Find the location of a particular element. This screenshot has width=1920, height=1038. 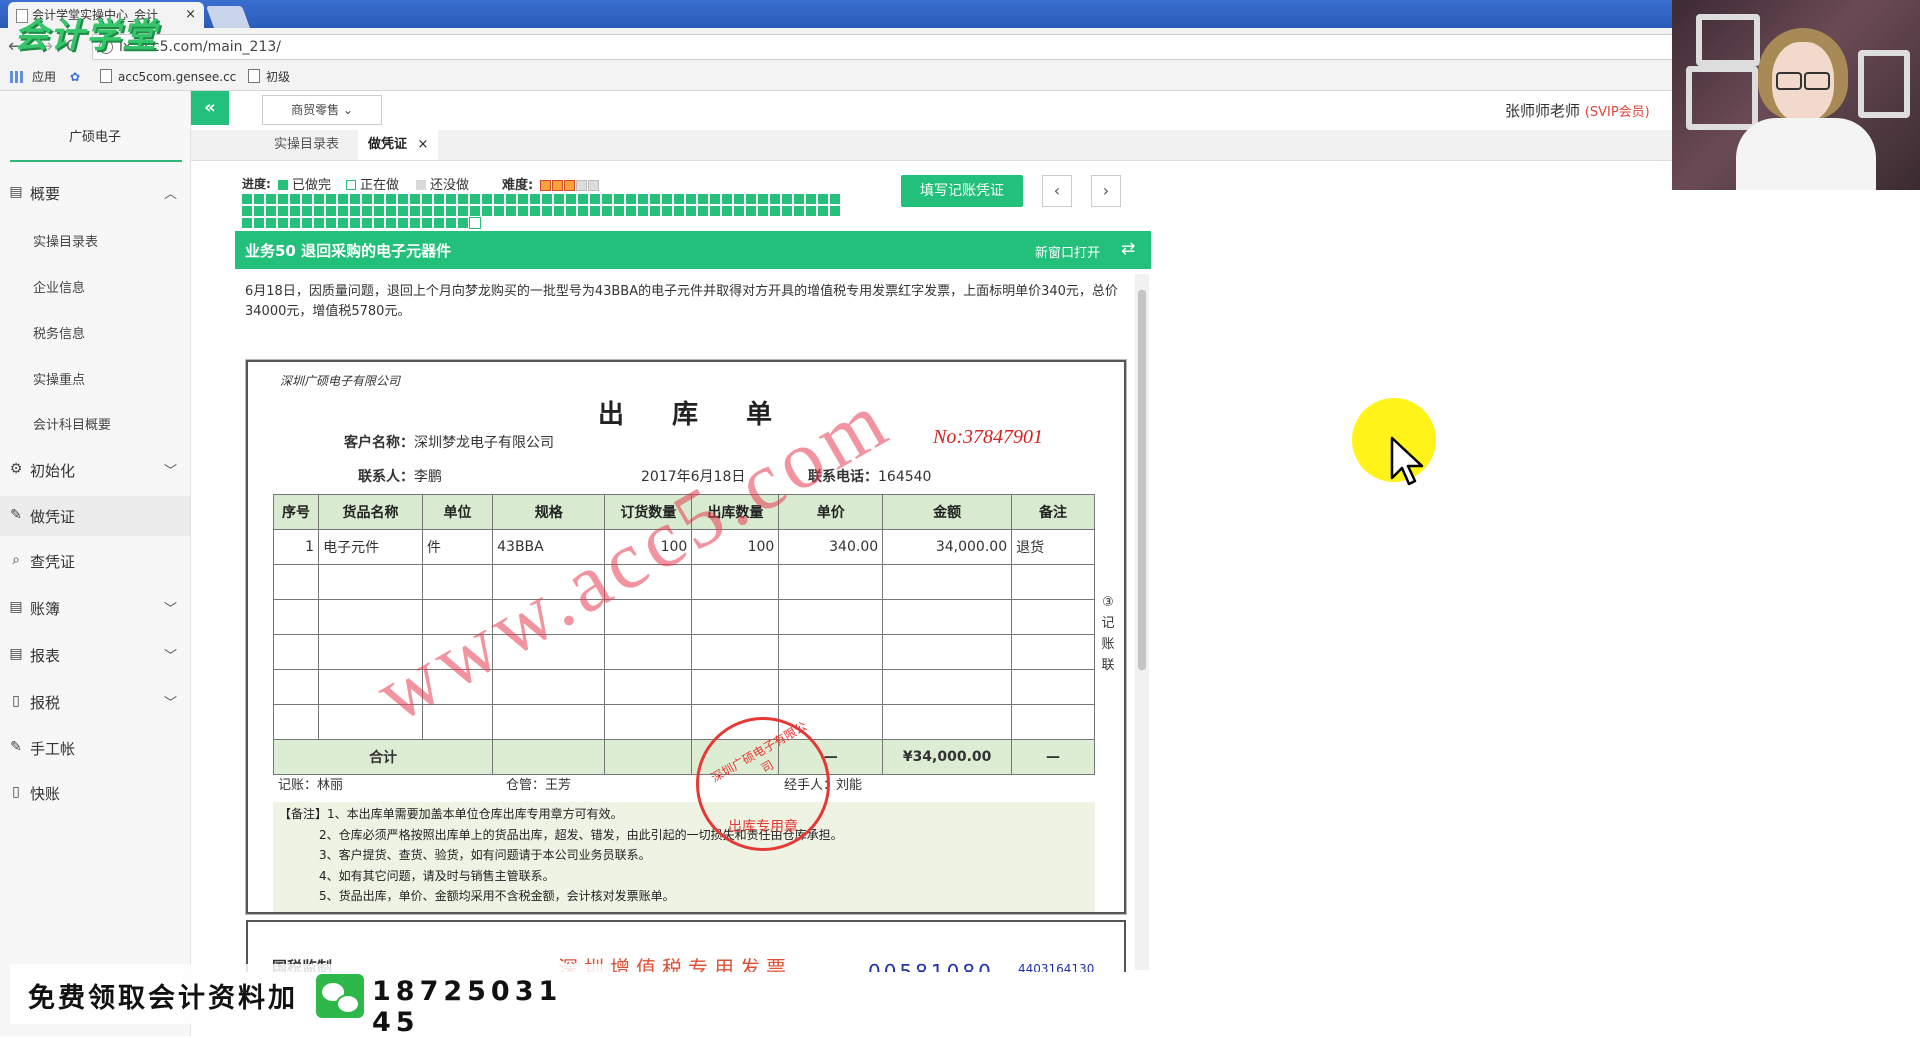

next-task-button: › is located at coordinates (1106, 191).